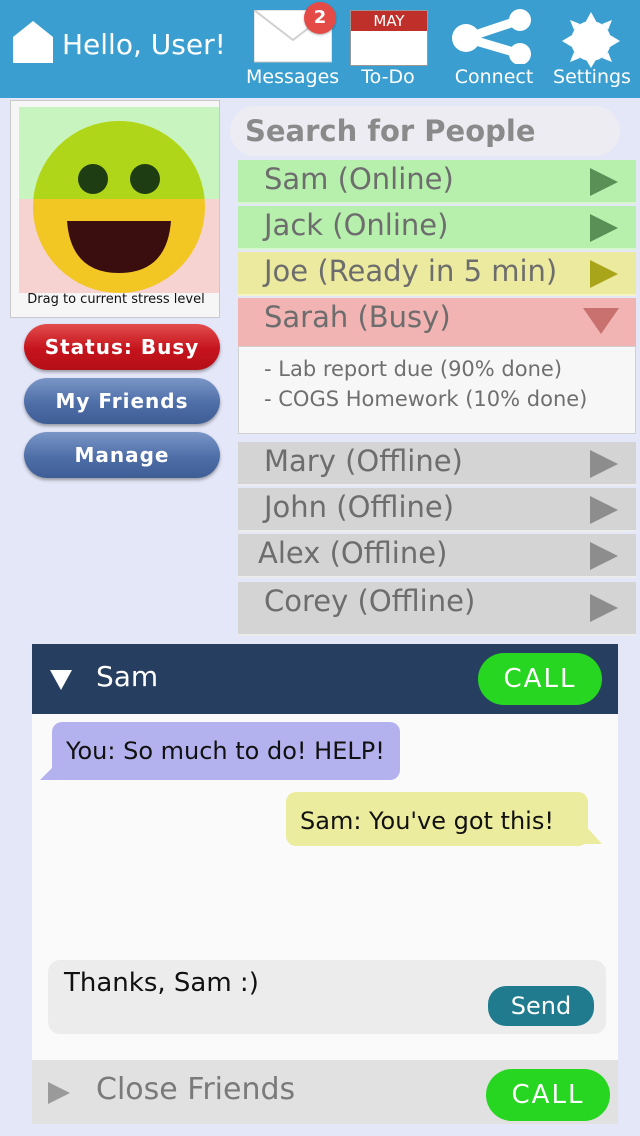  I want to click on person-name: Joe (Ready in 5 min), so click(411, 271).